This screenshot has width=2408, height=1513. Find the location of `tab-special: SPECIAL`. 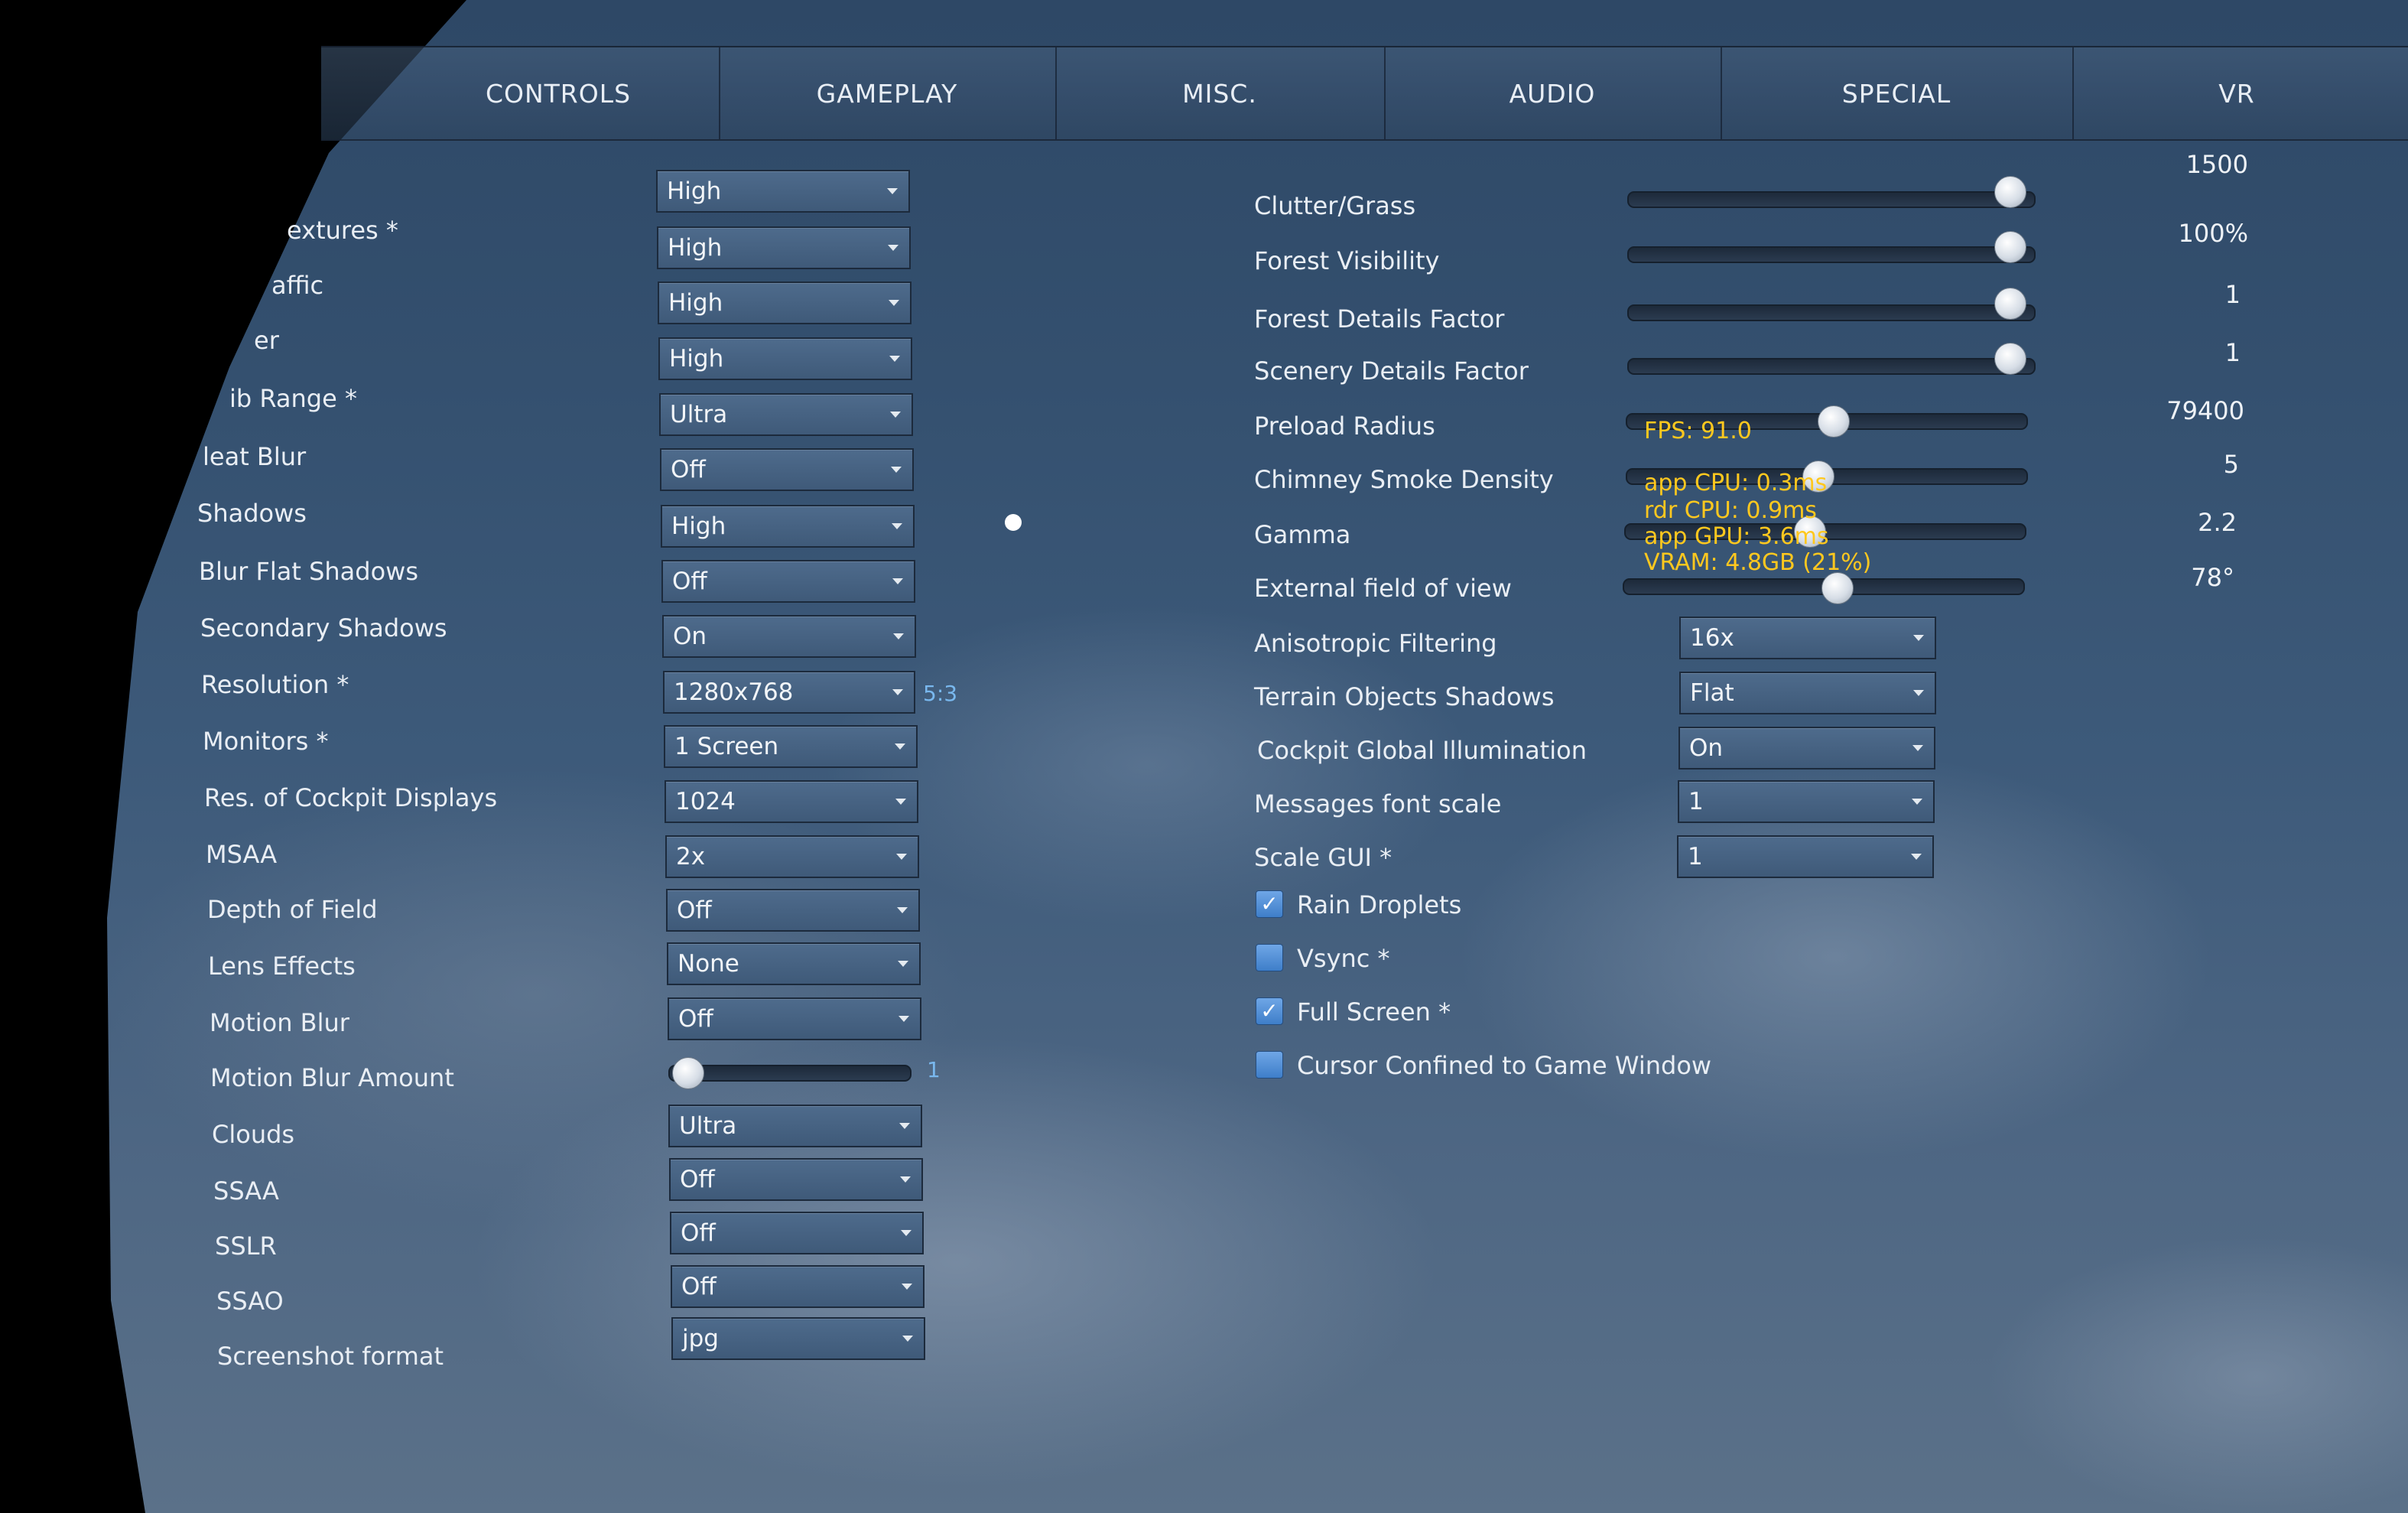

tab-special: SPECIAL is located at coordinates (1897, 93).